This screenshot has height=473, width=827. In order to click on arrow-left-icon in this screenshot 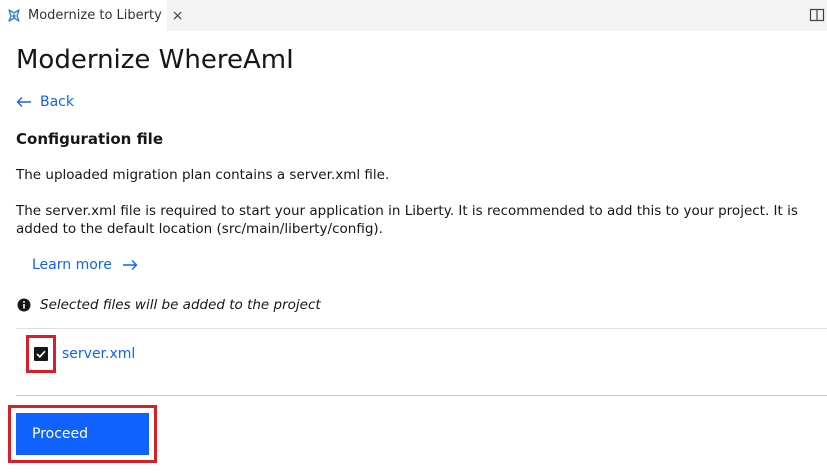, I will do `click(23, 102)`.